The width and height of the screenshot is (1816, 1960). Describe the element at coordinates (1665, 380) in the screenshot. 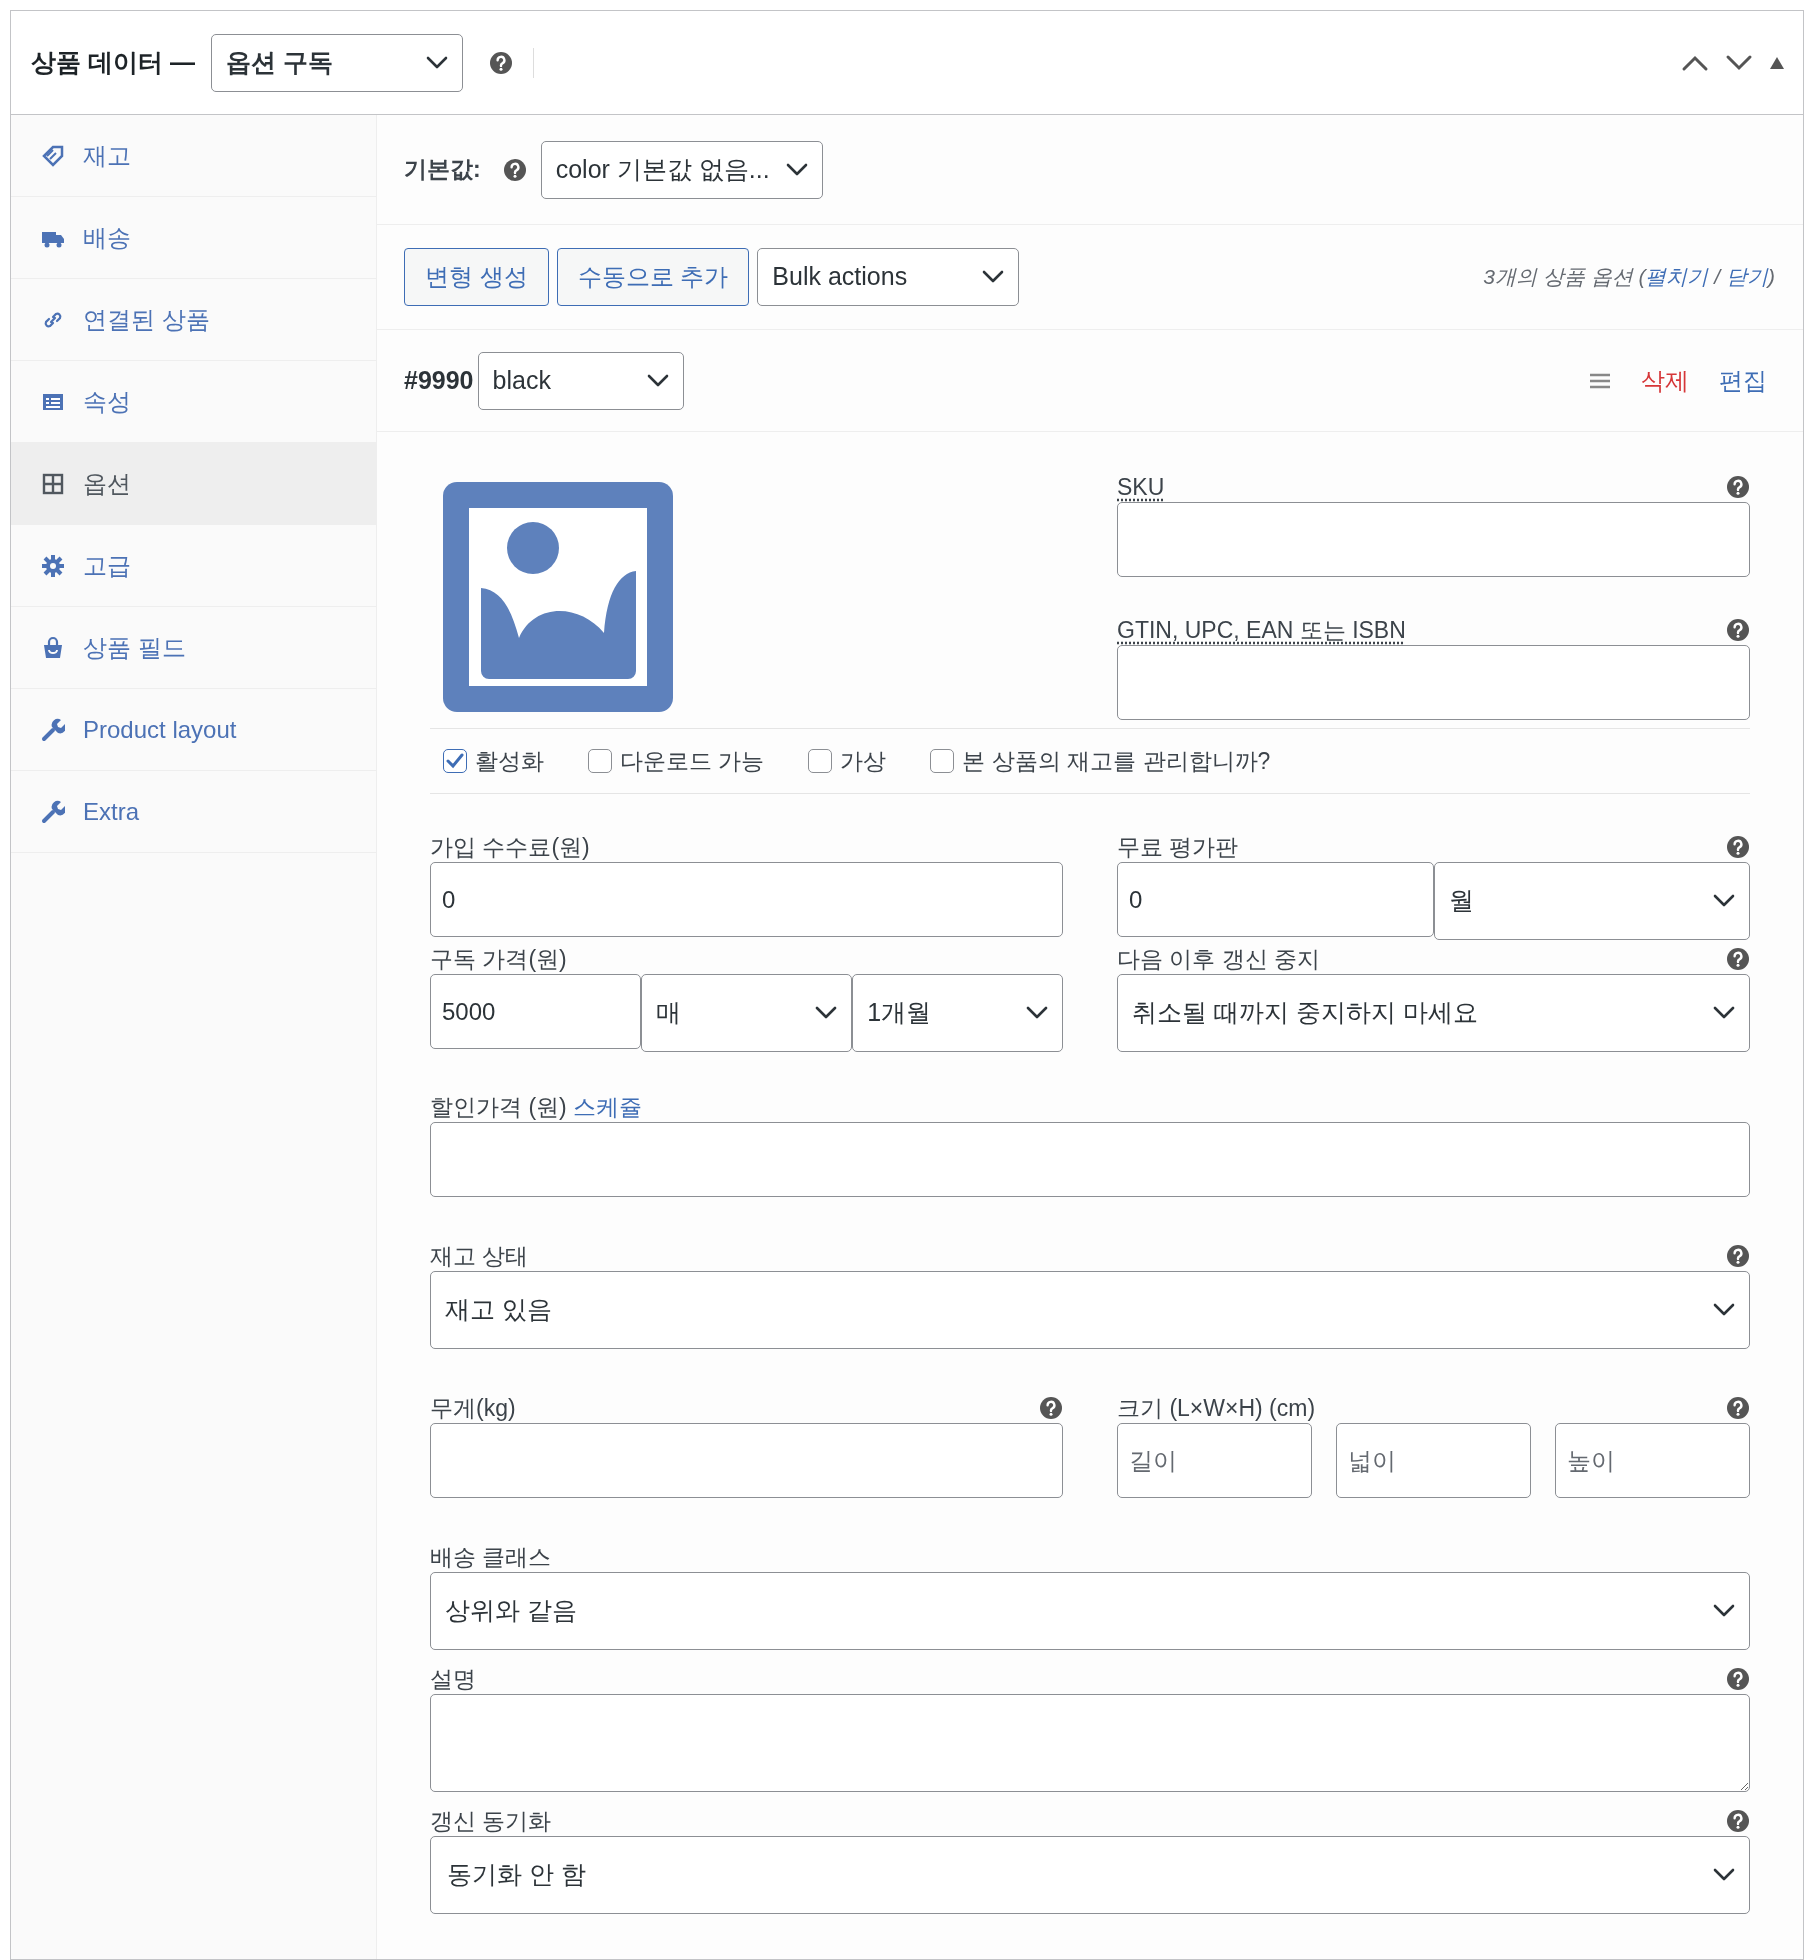

I see `remove-link: 삭제` at that location.